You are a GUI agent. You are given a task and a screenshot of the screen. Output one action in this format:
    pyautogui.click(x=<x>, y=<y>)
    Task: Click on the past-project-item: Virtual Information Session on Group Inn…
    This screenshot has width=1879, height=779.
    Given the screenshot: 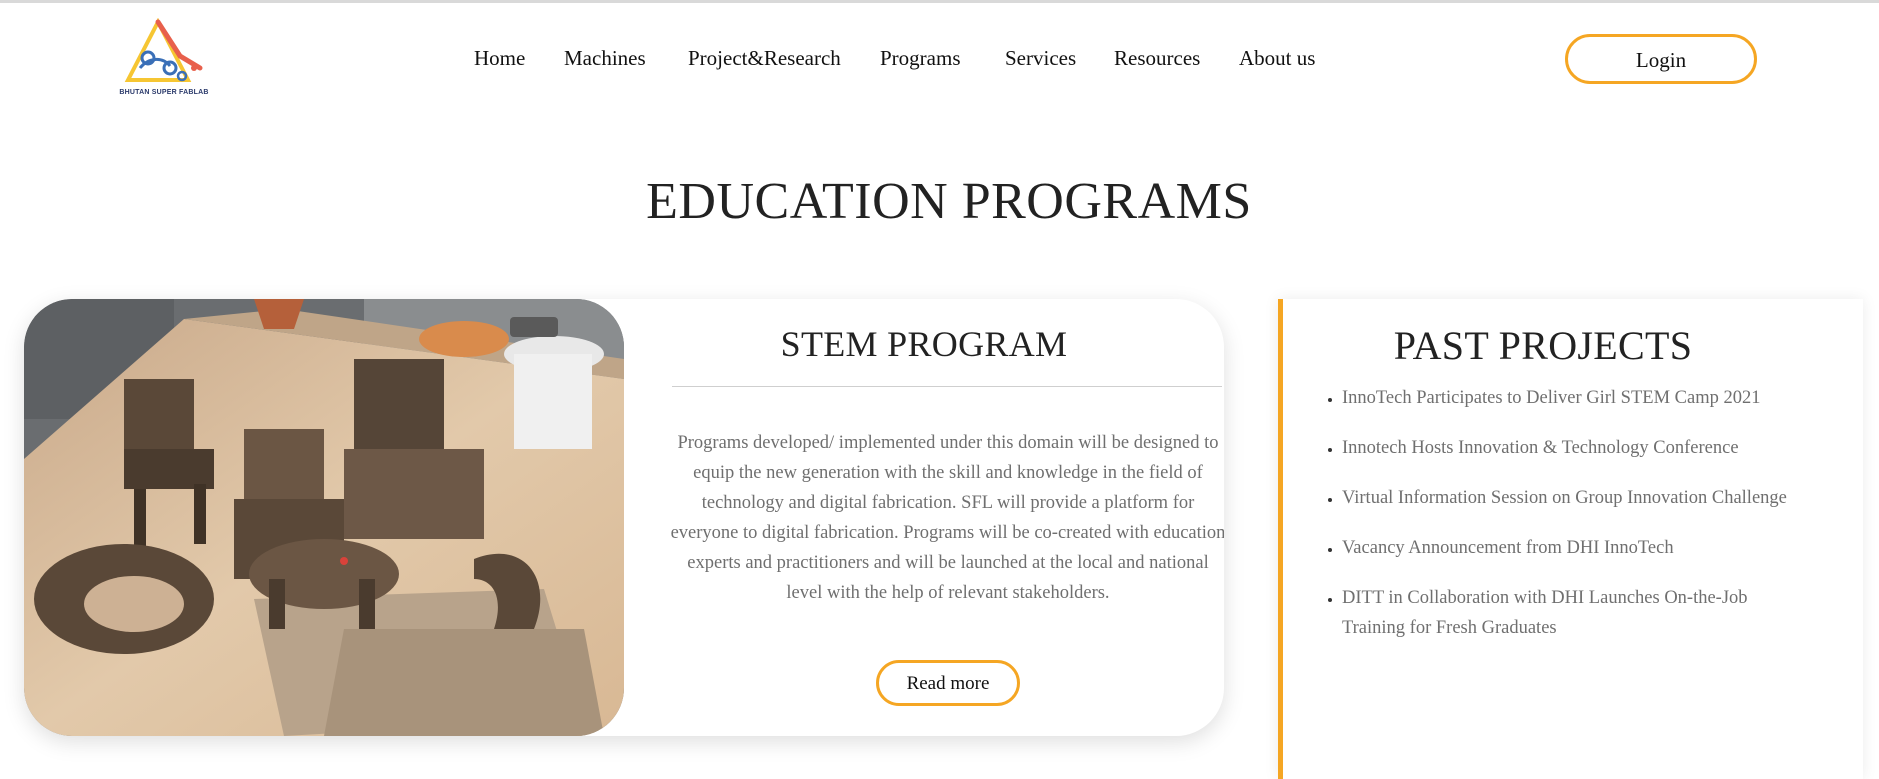 What is the action you would take?
    pyautogui.click(x=1572, y=498)
    